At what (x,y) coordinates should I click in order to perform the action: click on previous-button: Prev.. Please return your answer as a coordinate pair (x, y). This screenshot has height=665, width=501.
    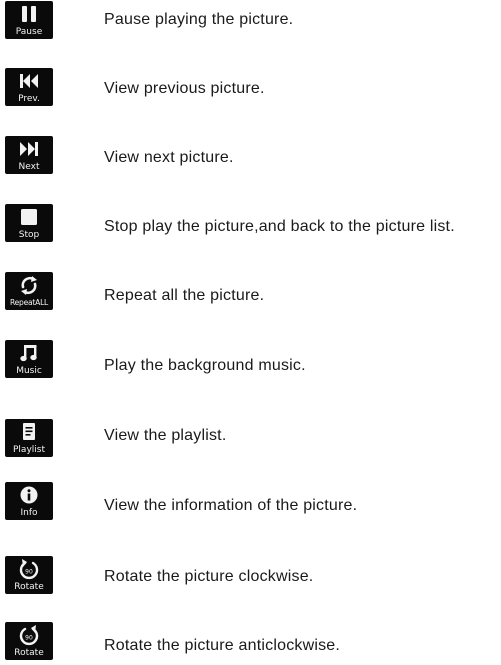
    Looking at the image, I should click on (29, 87).